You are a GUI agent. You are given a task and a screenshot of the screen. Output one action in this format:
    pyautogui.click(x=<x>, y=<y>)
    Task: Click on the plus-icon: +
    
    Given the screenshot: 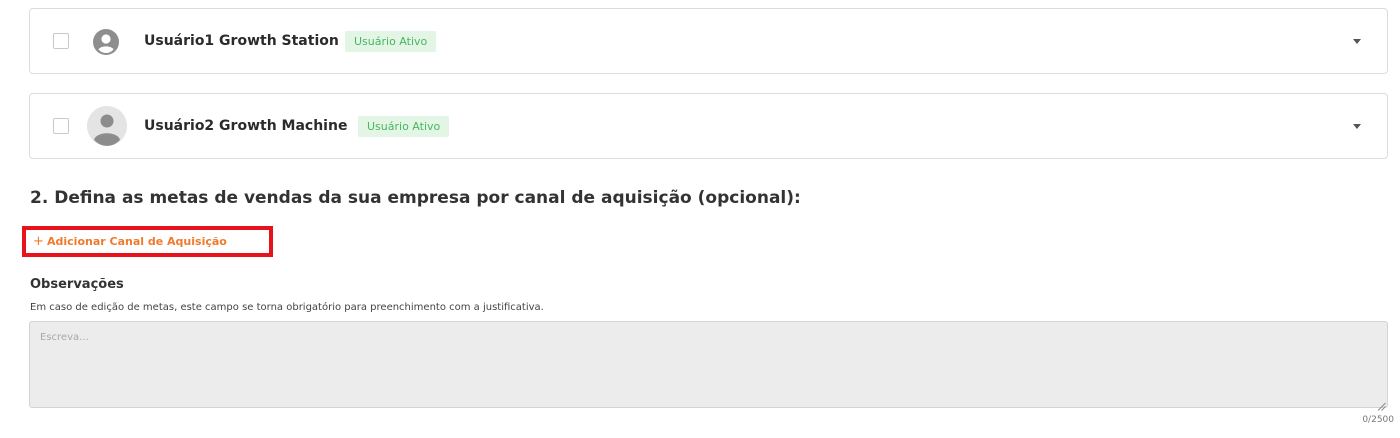 What is the action you would take?
    pyautogui.click(x=38, y=241)
    